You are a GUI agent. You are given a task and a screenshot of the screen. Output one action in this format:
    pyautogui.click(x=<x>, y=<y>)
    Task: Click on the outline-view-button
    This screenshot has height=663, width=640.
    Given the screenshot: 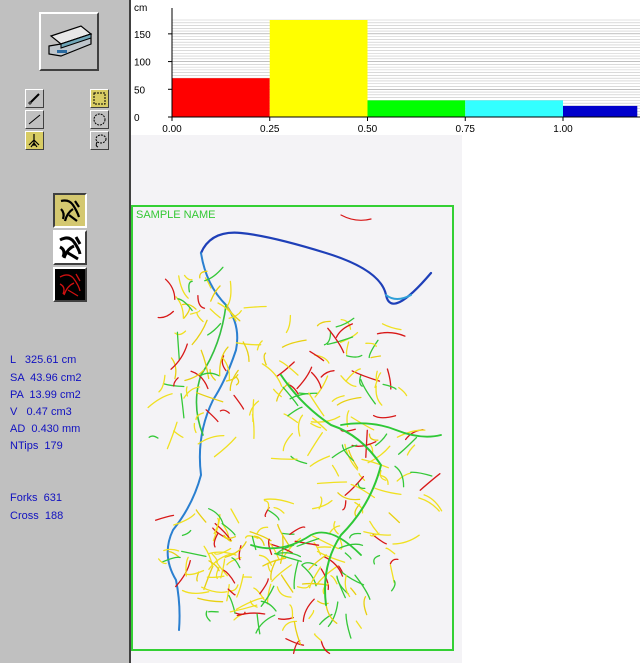 What is the action you would take?
    pyautogui.click(x=70, y=247)
    